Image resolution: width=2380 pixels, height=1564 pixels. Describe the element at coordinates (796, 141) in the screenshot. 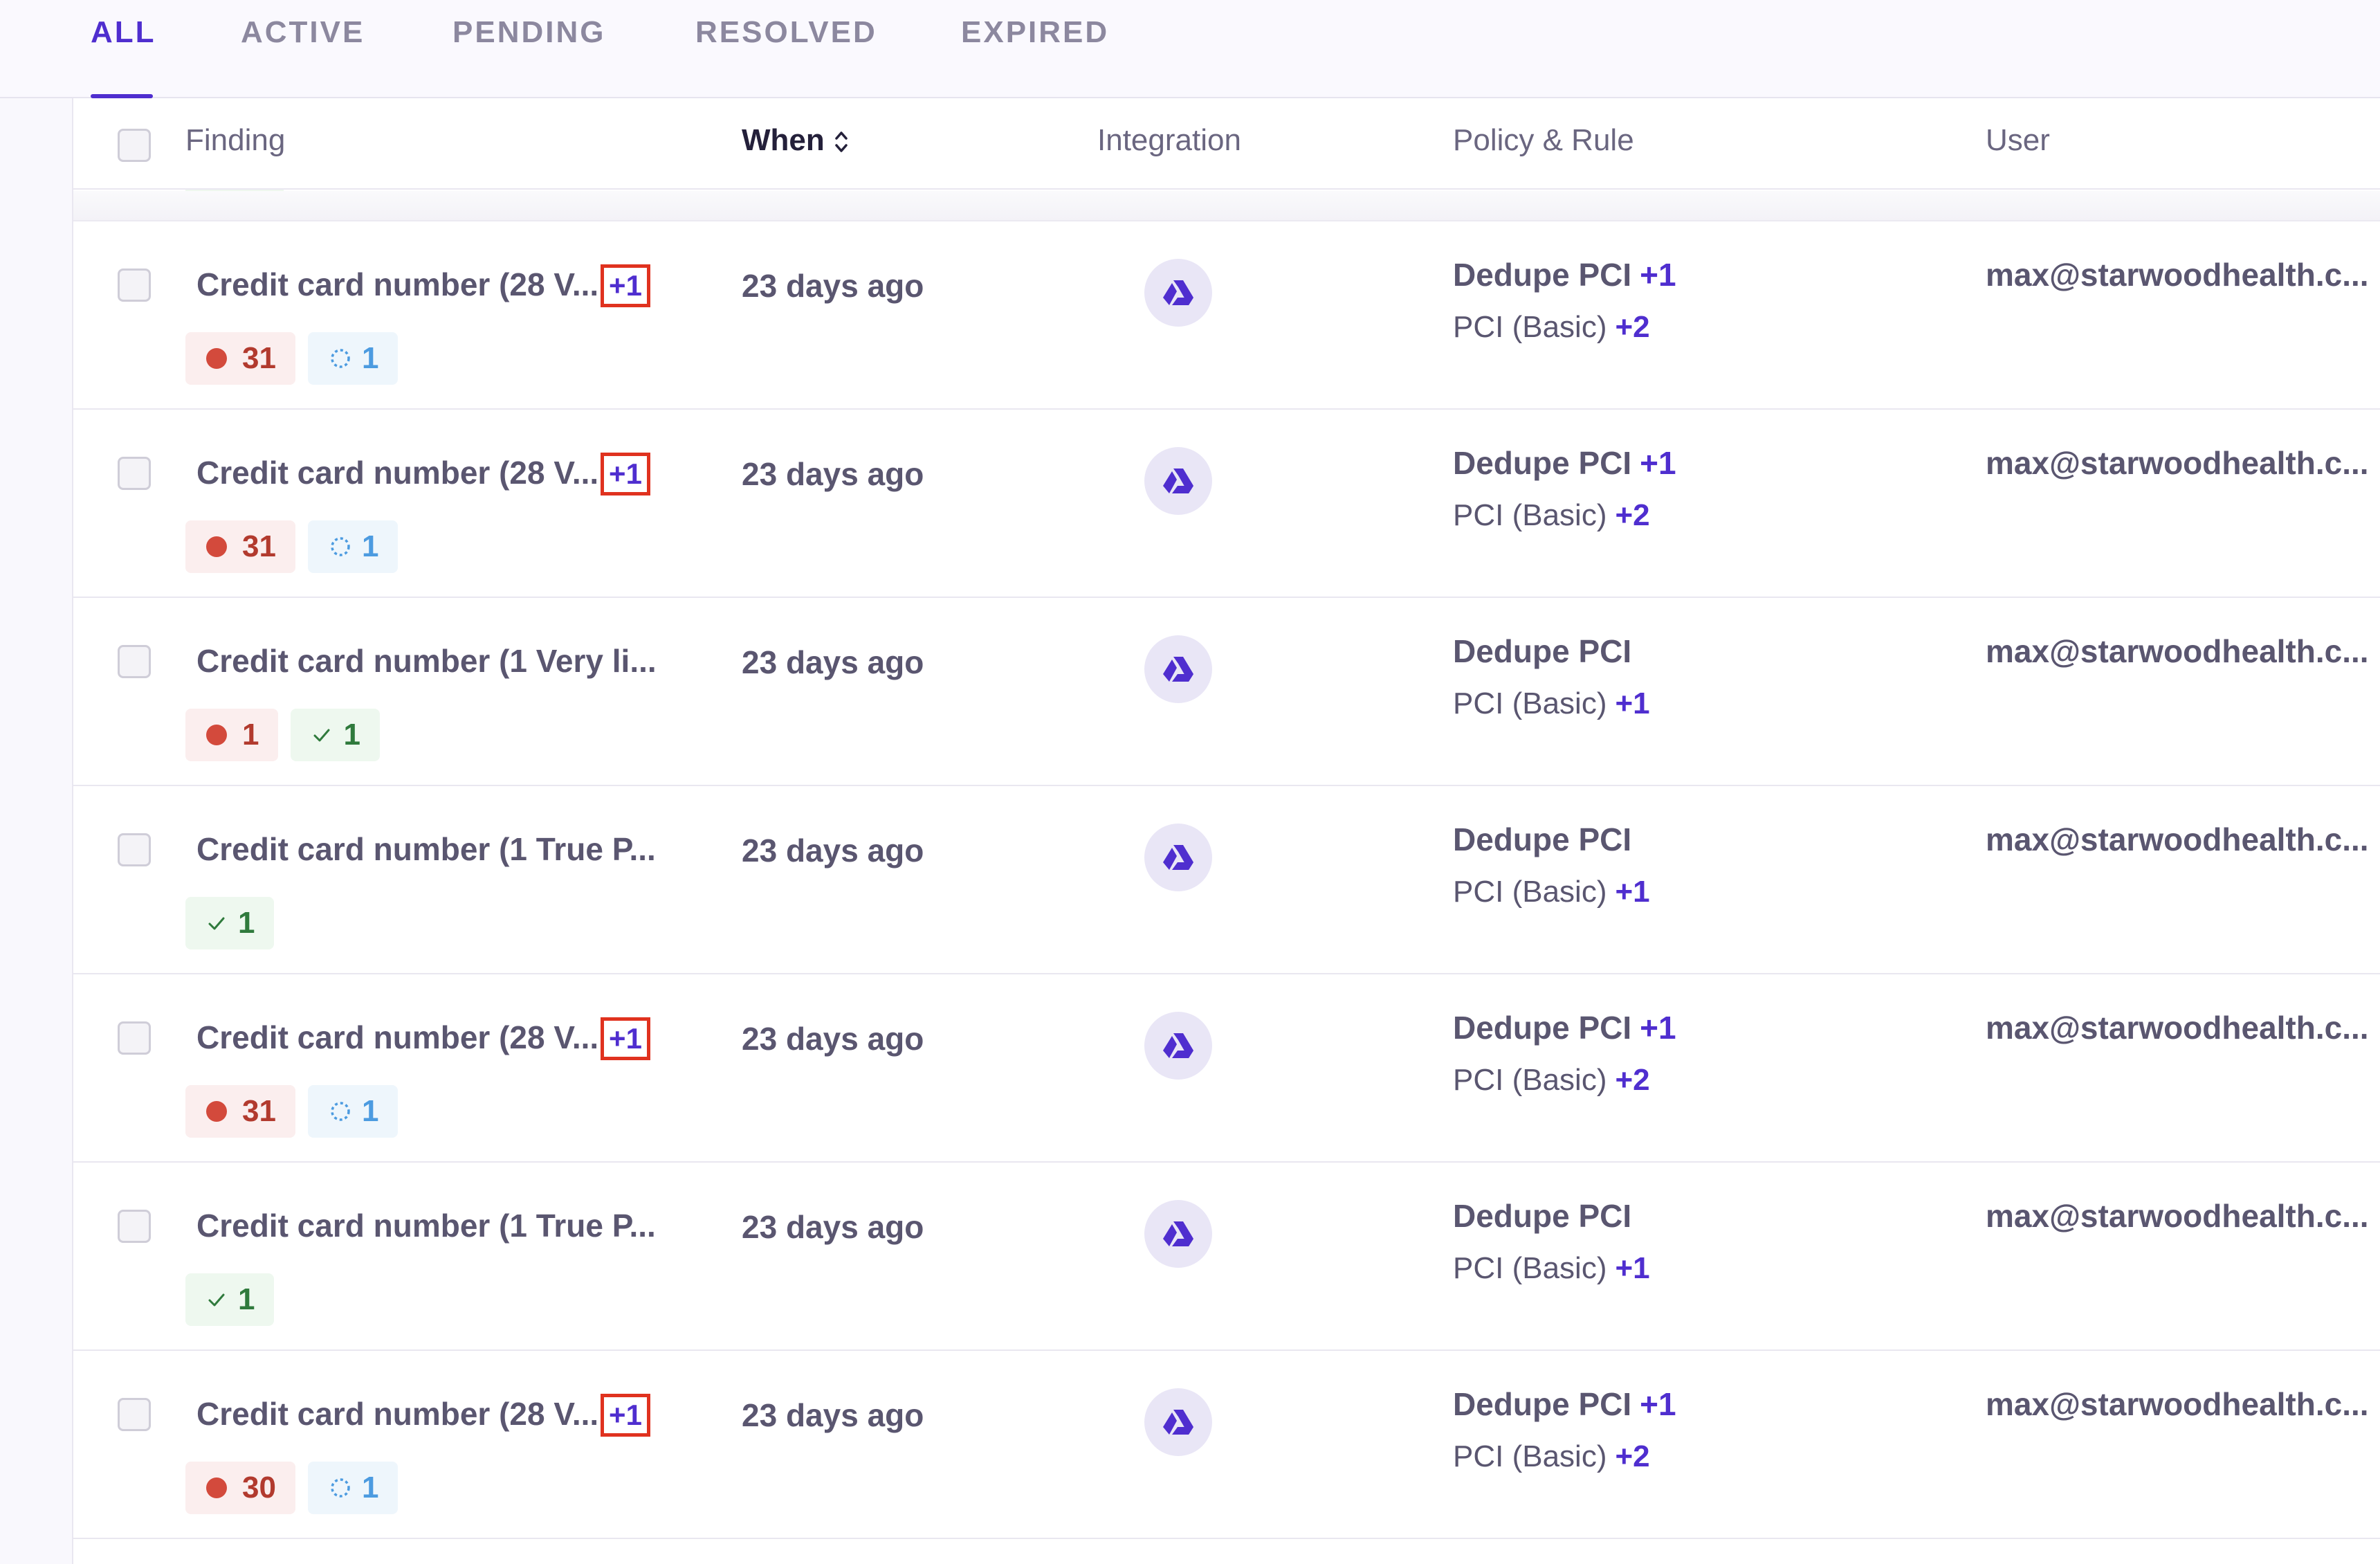

I see `column-header-when: When` at that location.